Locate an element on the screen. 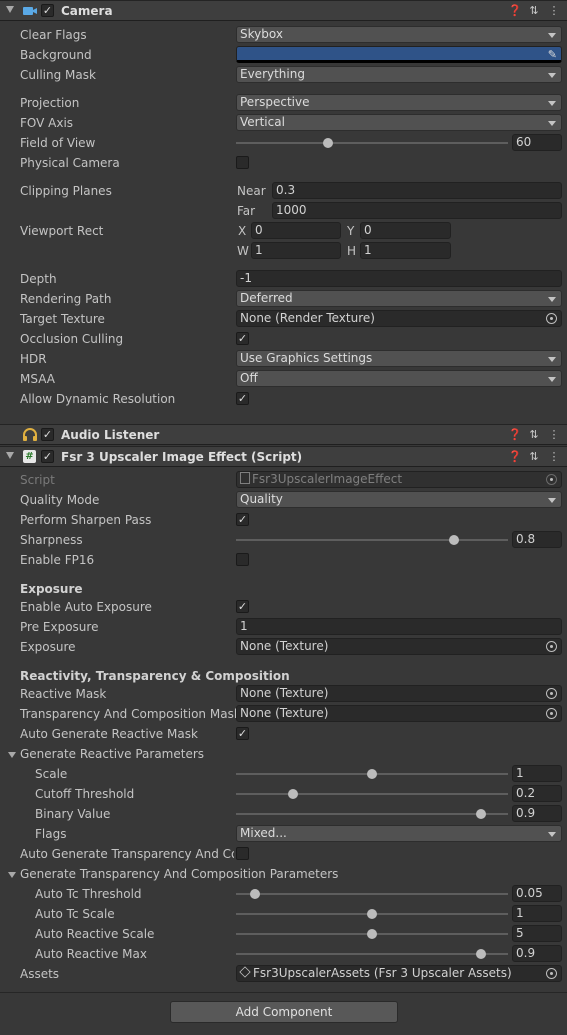 This screenshot has height=1035, width=567. script-file-icon is located at coordinates (245, 478).